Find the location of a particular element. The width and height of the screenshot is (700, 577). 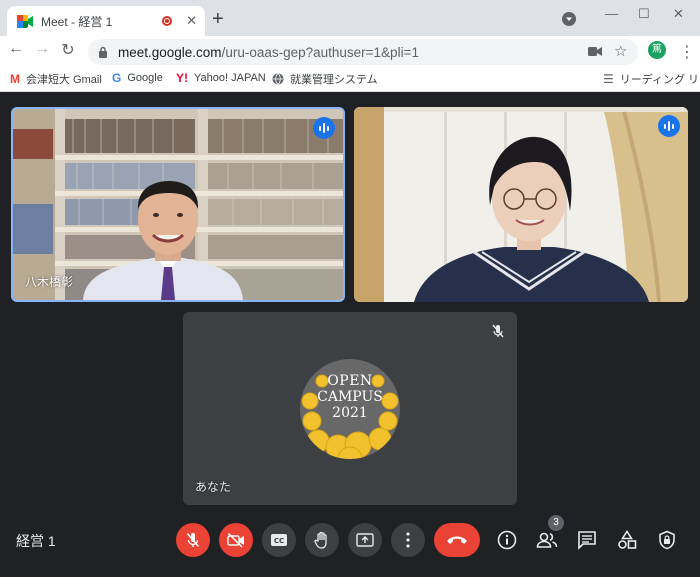

participant-name: 八木橋彰 is located at coordinates (49, 282).